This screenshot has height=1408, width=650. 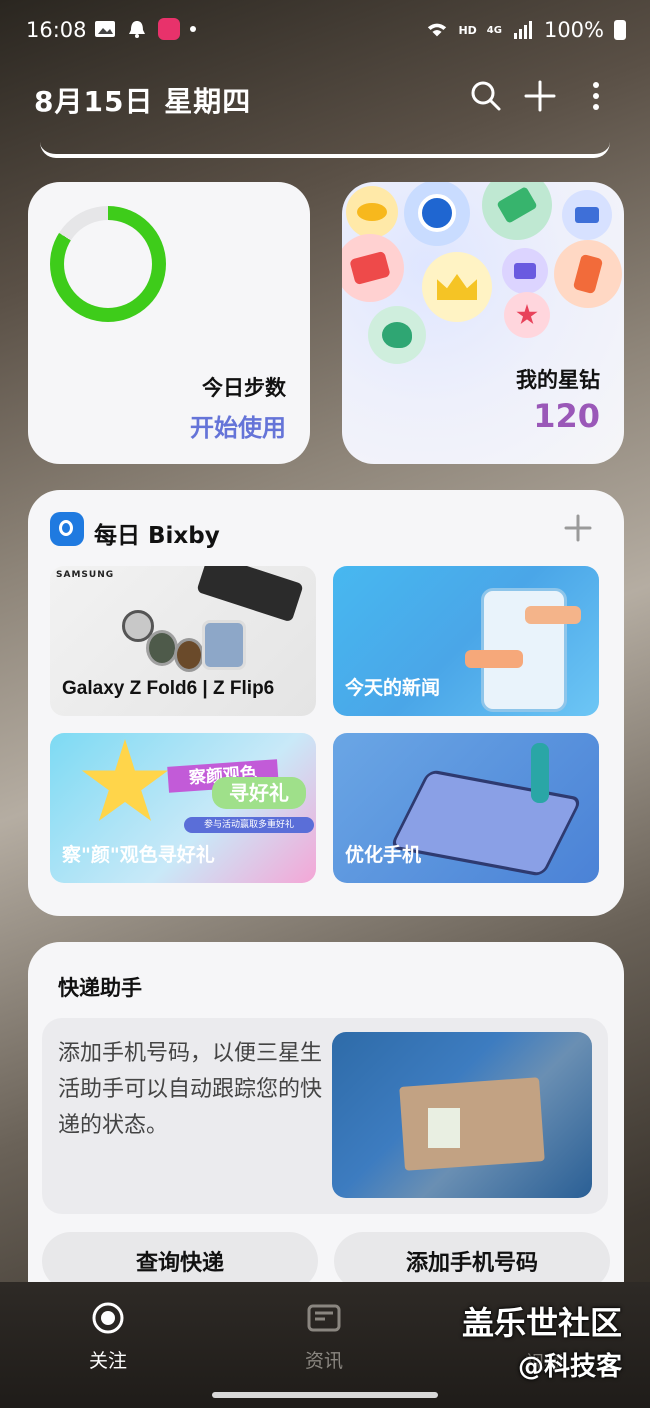 I want to click on coin-bubble-icon, so click(x=372, y=212).